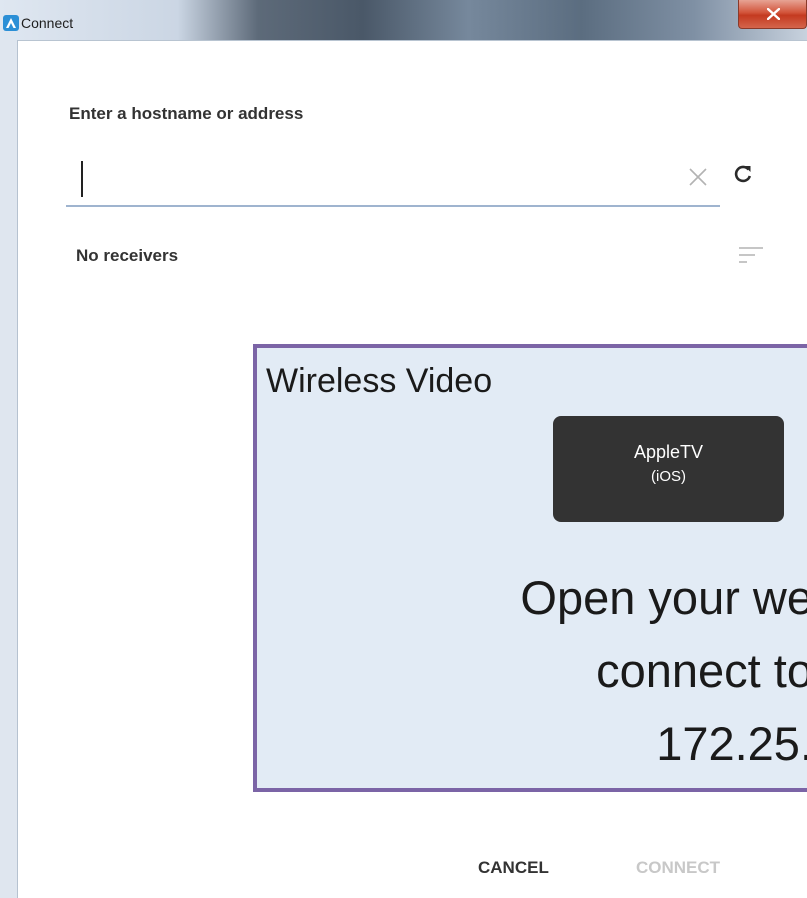 The image size is (807, 898). What do you see at coordinates (186, 113) in the screenshot?
I see `hostname-label: Enter a hostname or address` at bounding box center [186, 113].